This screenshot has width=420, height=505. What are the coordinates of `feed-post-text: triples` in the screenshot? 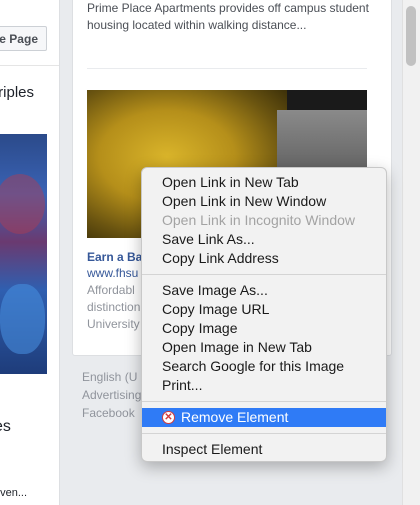 It's located at (17, 92).